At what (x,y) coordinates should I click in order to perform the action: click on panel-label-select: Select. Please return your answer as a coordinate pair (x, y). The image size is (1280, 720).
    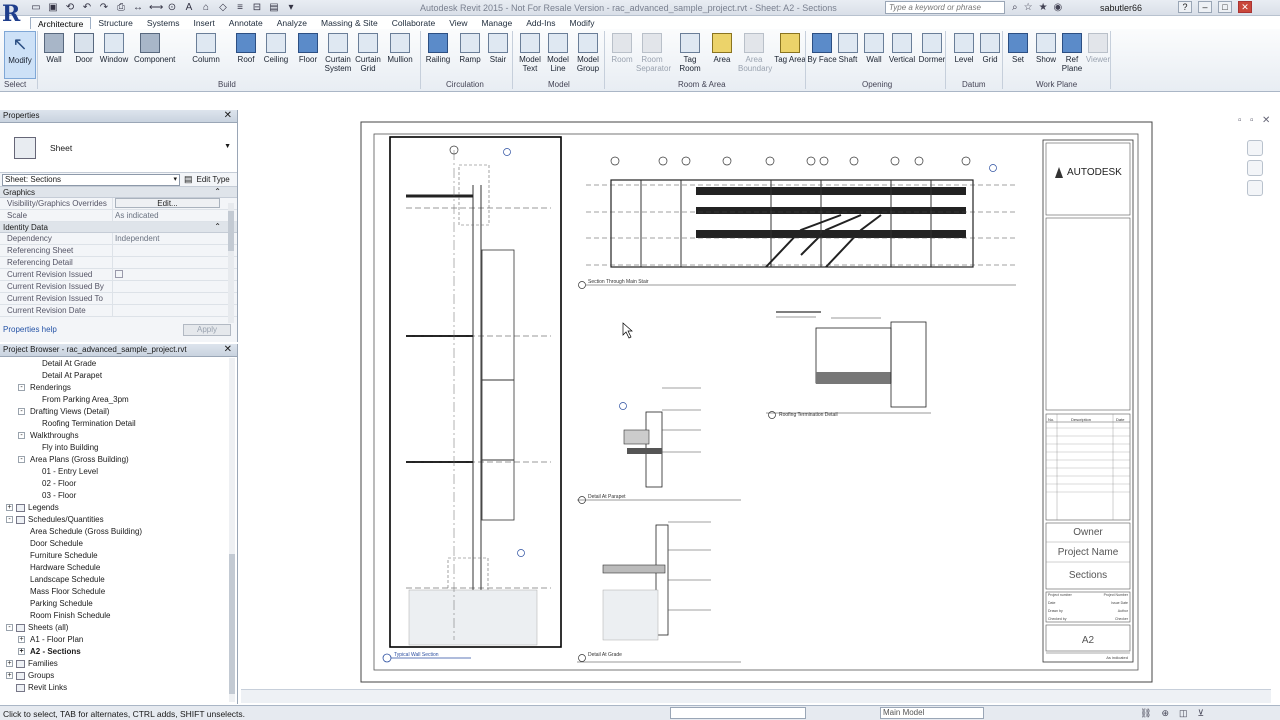
    Looking at the image, I should click on (15, 84).